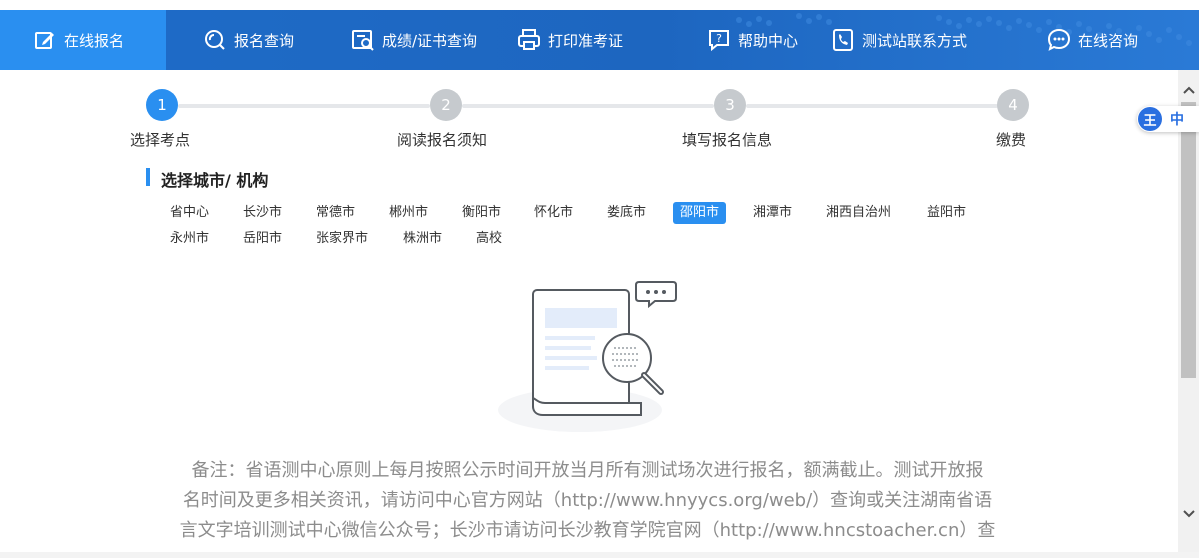  I want to click on certificate-search-icon, so click(363, 40).